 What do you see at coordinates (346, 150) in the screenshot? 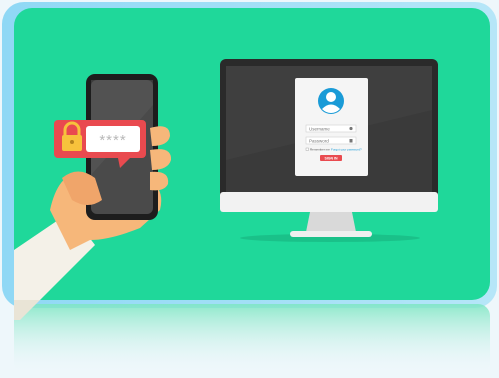
I see `forgot-password-link: Forgot your password?` at bounding box center [346, 150].